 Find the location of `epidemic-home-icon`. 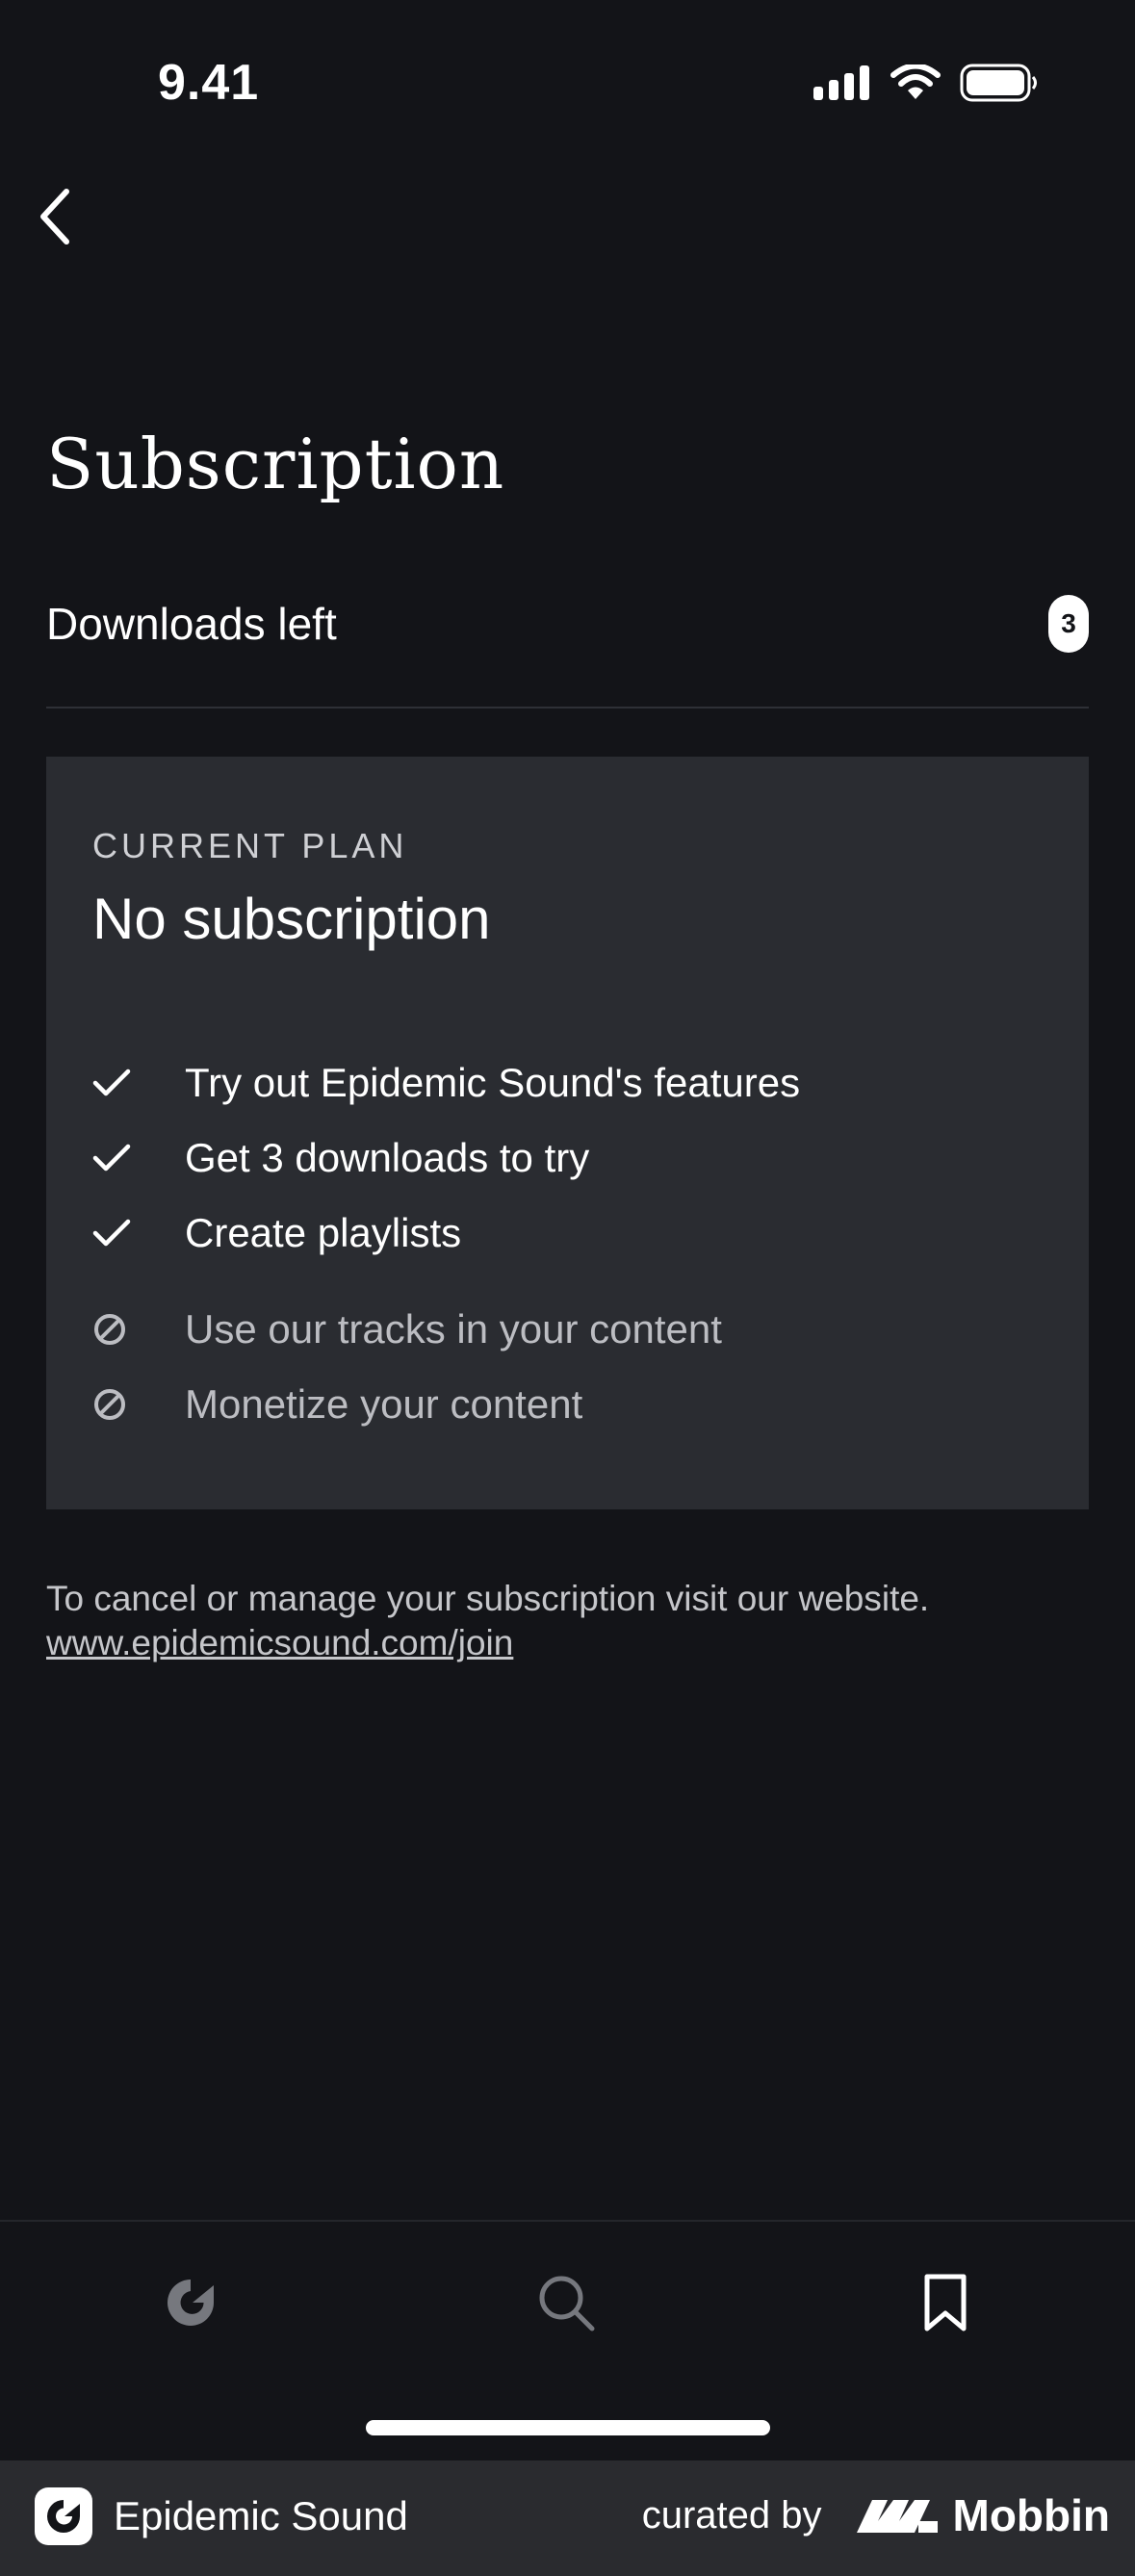

epidemic-home-icon is located at coordinates (191, 2303).